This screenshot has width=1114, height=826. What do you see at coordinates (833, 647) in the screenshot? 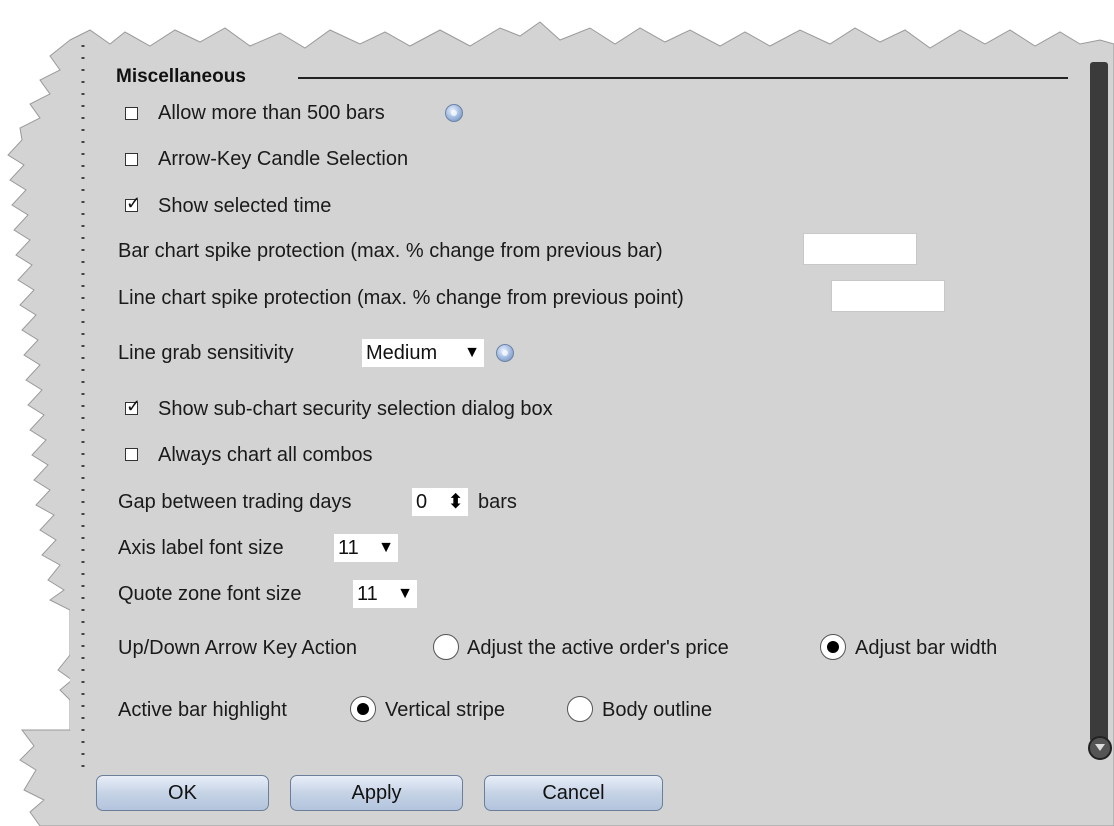
I see `radio-adjust-bar-width` at bounding box center [833, 647].